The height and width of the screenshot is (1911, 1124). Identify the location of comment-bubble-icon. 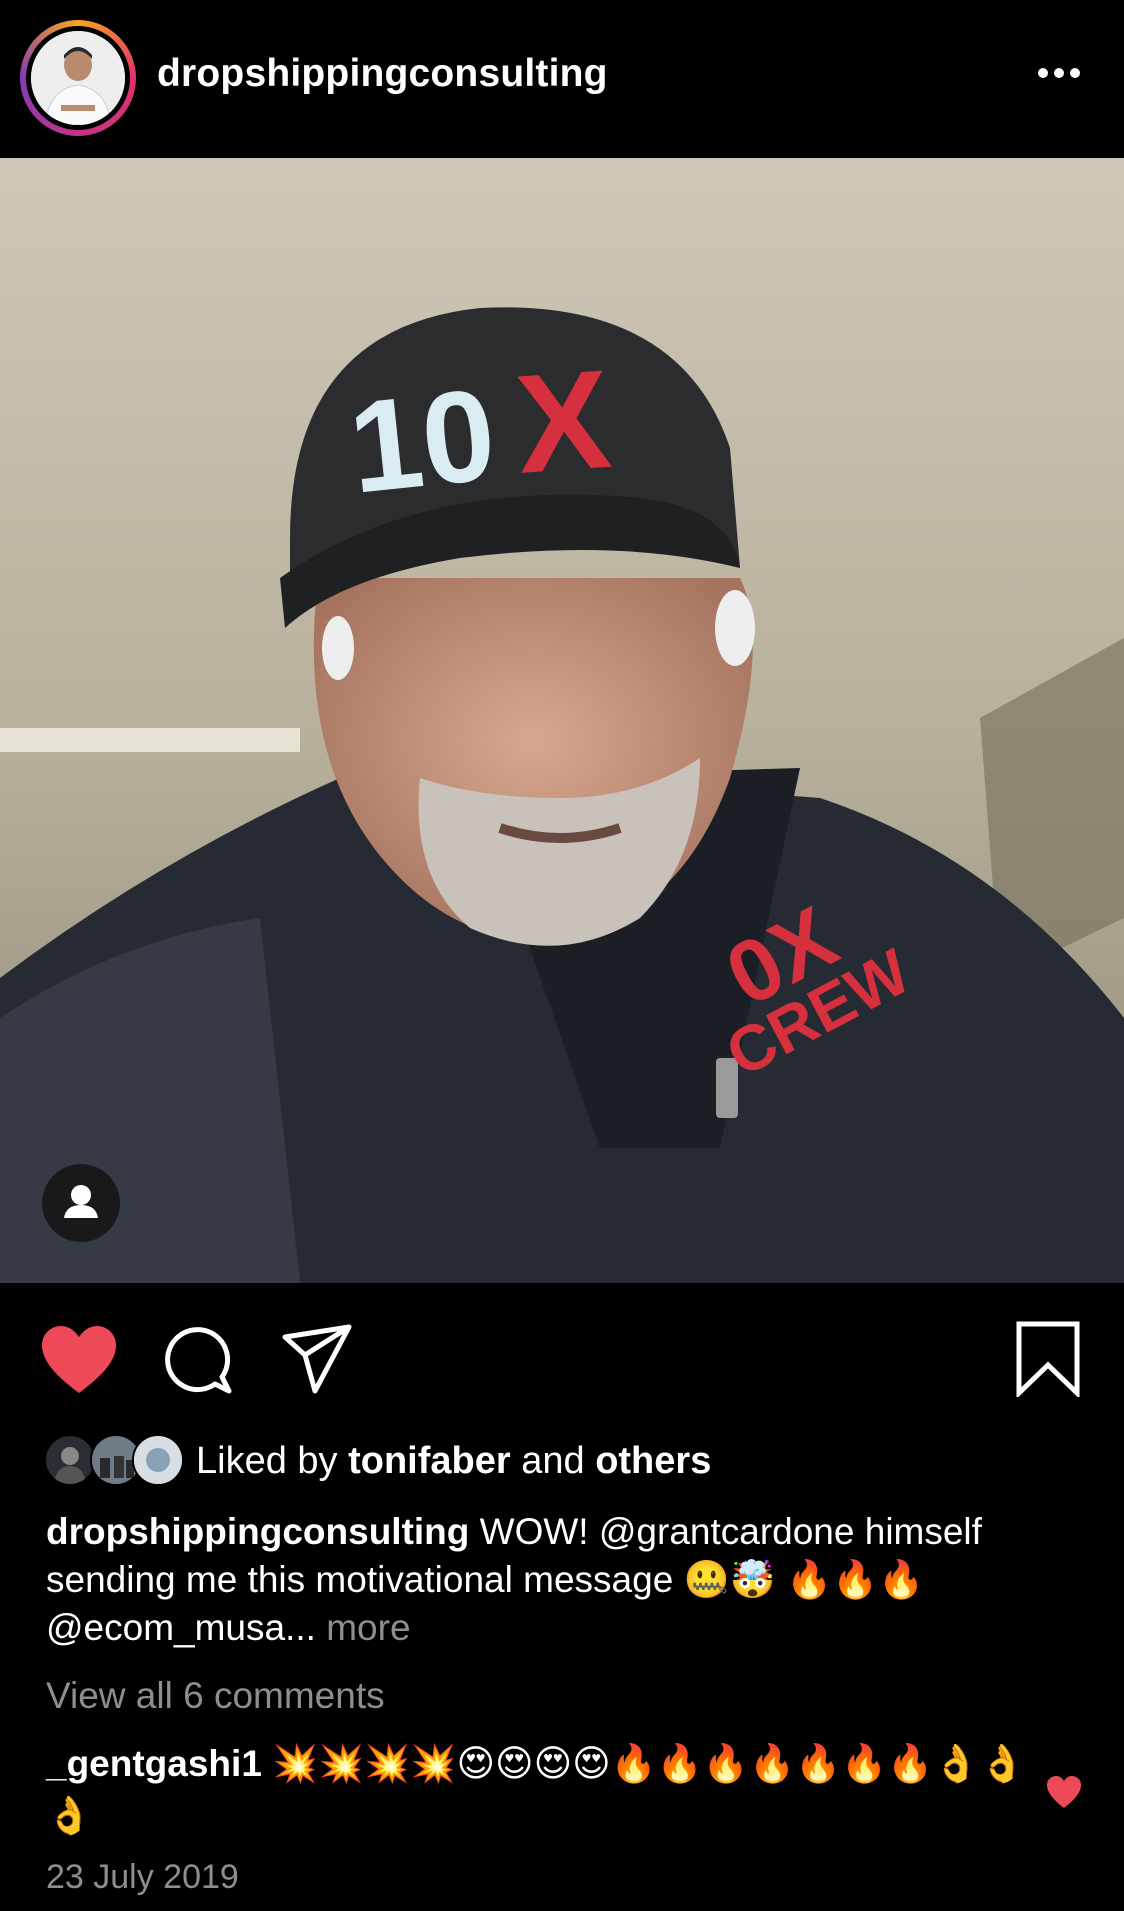
(198, 1360).